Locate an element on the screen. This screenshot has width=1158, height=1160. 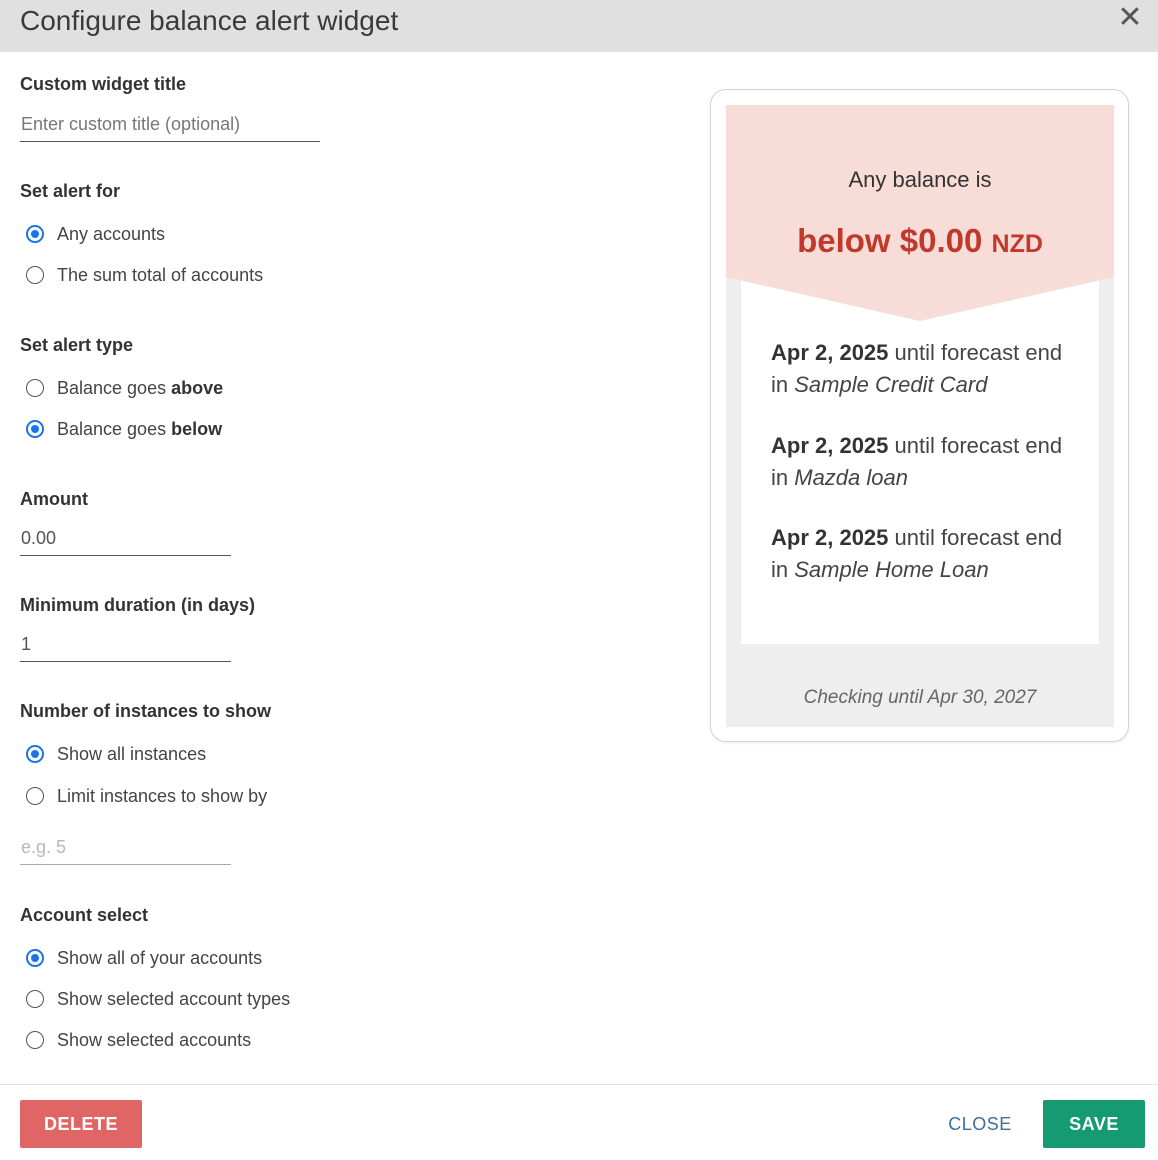
footer-divider is located at coordinates (579, 1084).